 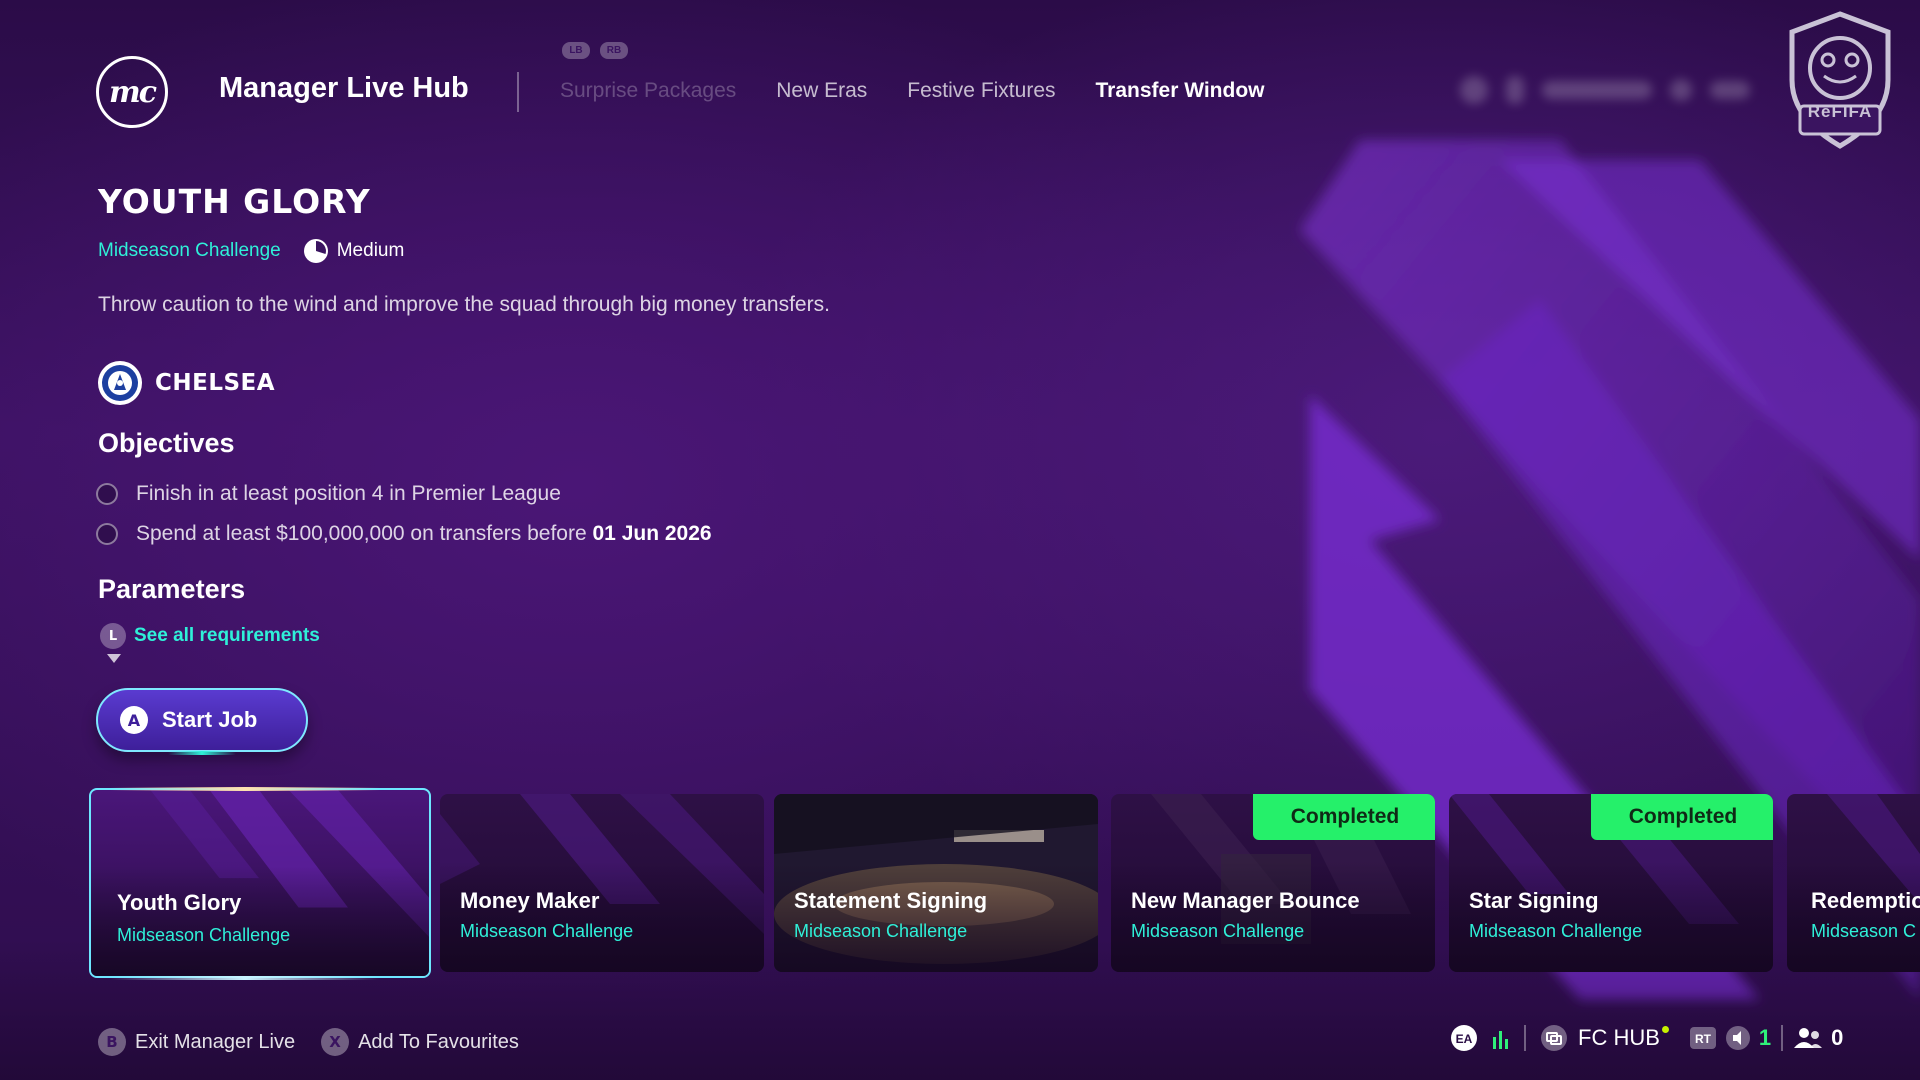 I want to click on job-card: Money Maker Midseason Challenge, so click(x=602, y=883).